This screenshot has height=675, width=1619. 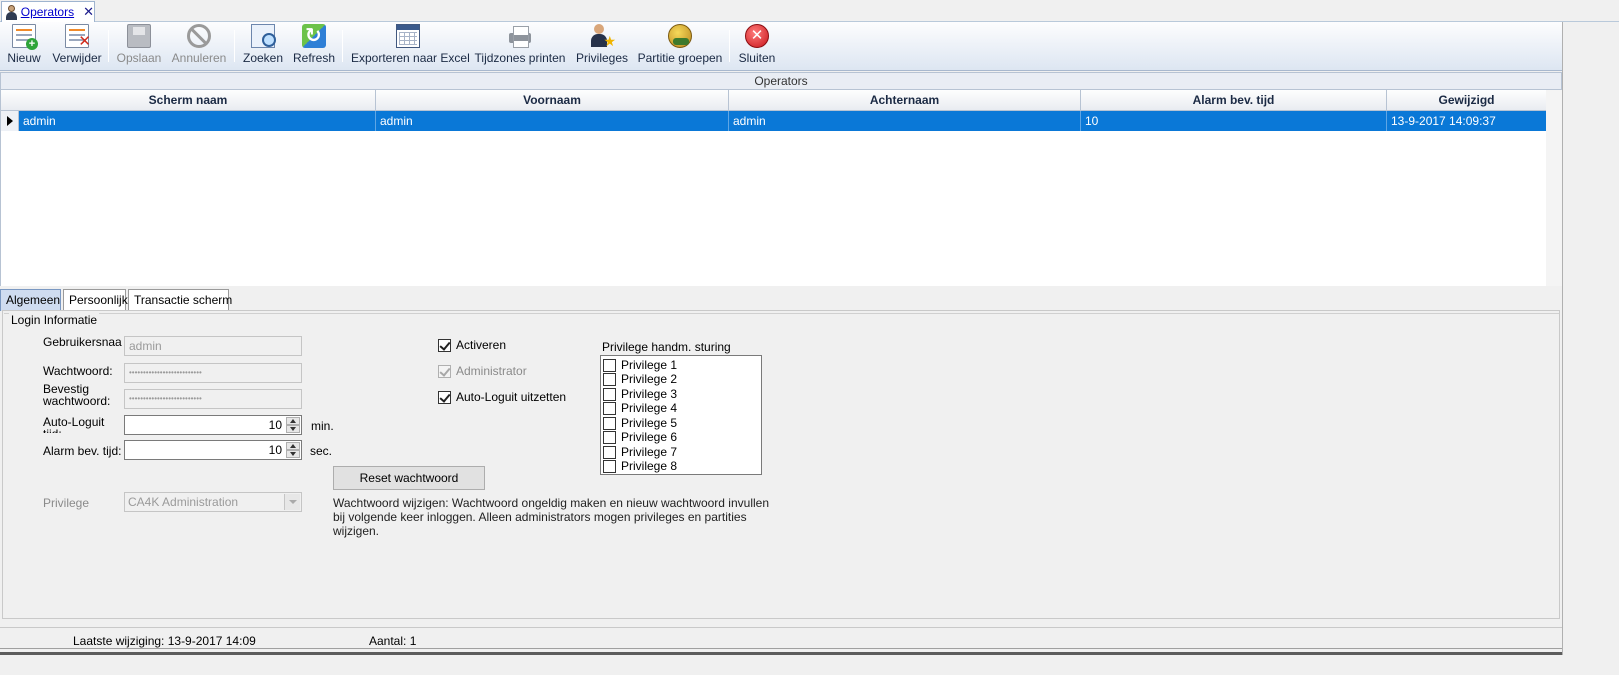 What do you see at coordinates (82, 343) in the screenshot?
I see `gebruikersnaam-label: Gebruikersnaa m:` at bounding box center [82, 343].